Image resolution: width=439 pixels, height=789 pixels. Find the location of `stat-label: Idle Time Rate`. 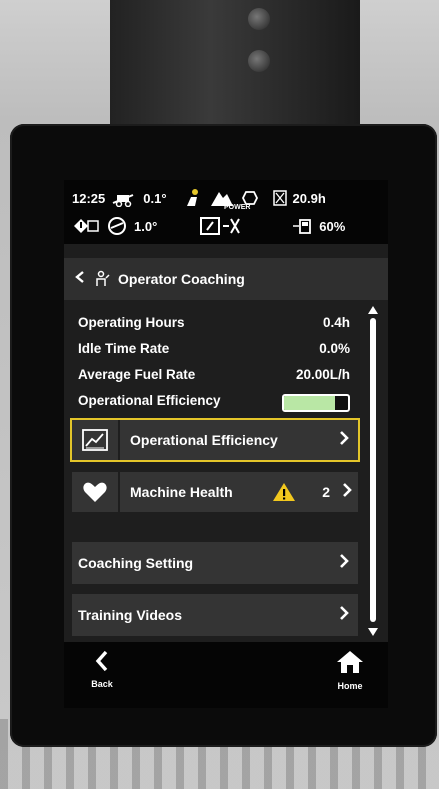

stat-label: Idle Time Rate is located at coordinates (124, 348).